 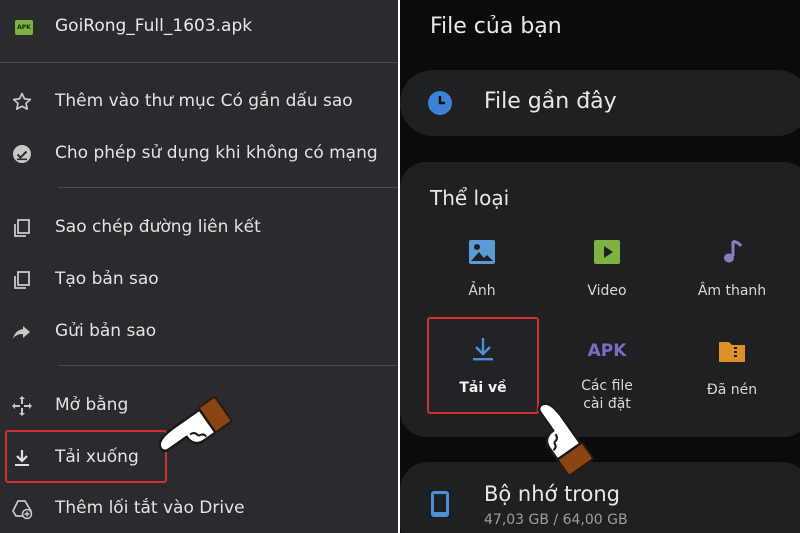 What do you see at coordinates (607, 252) in the screenshot?
I see `video-icon` at bounding box center [607, 252].